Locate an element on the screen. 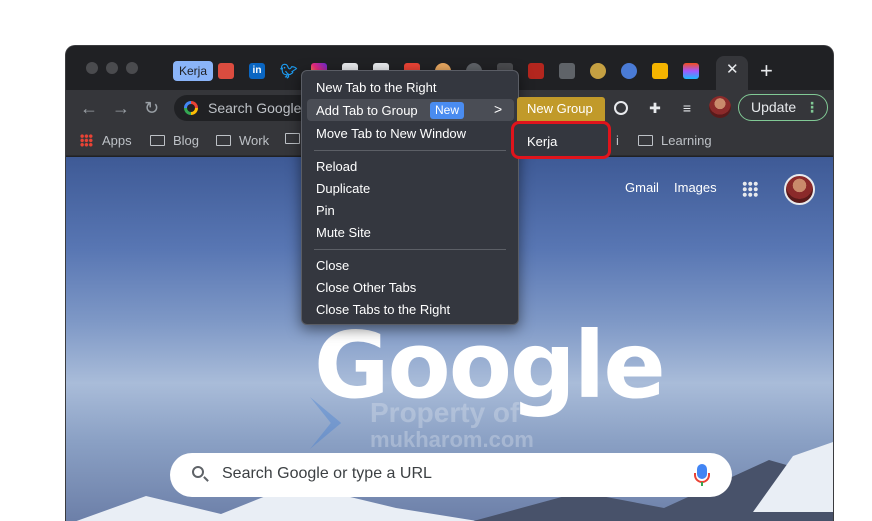  watermark-logo-icon is located at coordinates (326, 423).